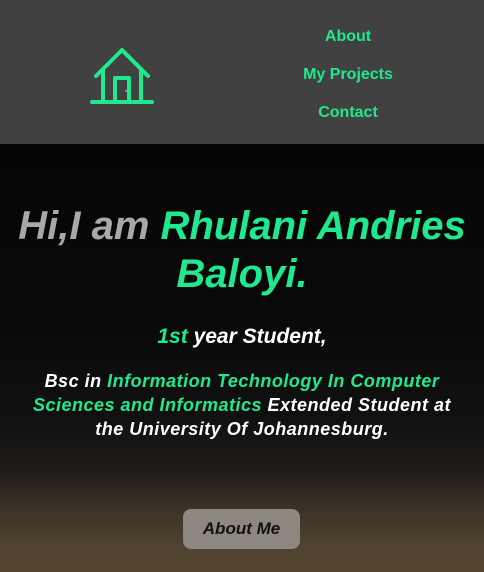  I want to click on year-line: 1st year Student,, so click(242, 337).